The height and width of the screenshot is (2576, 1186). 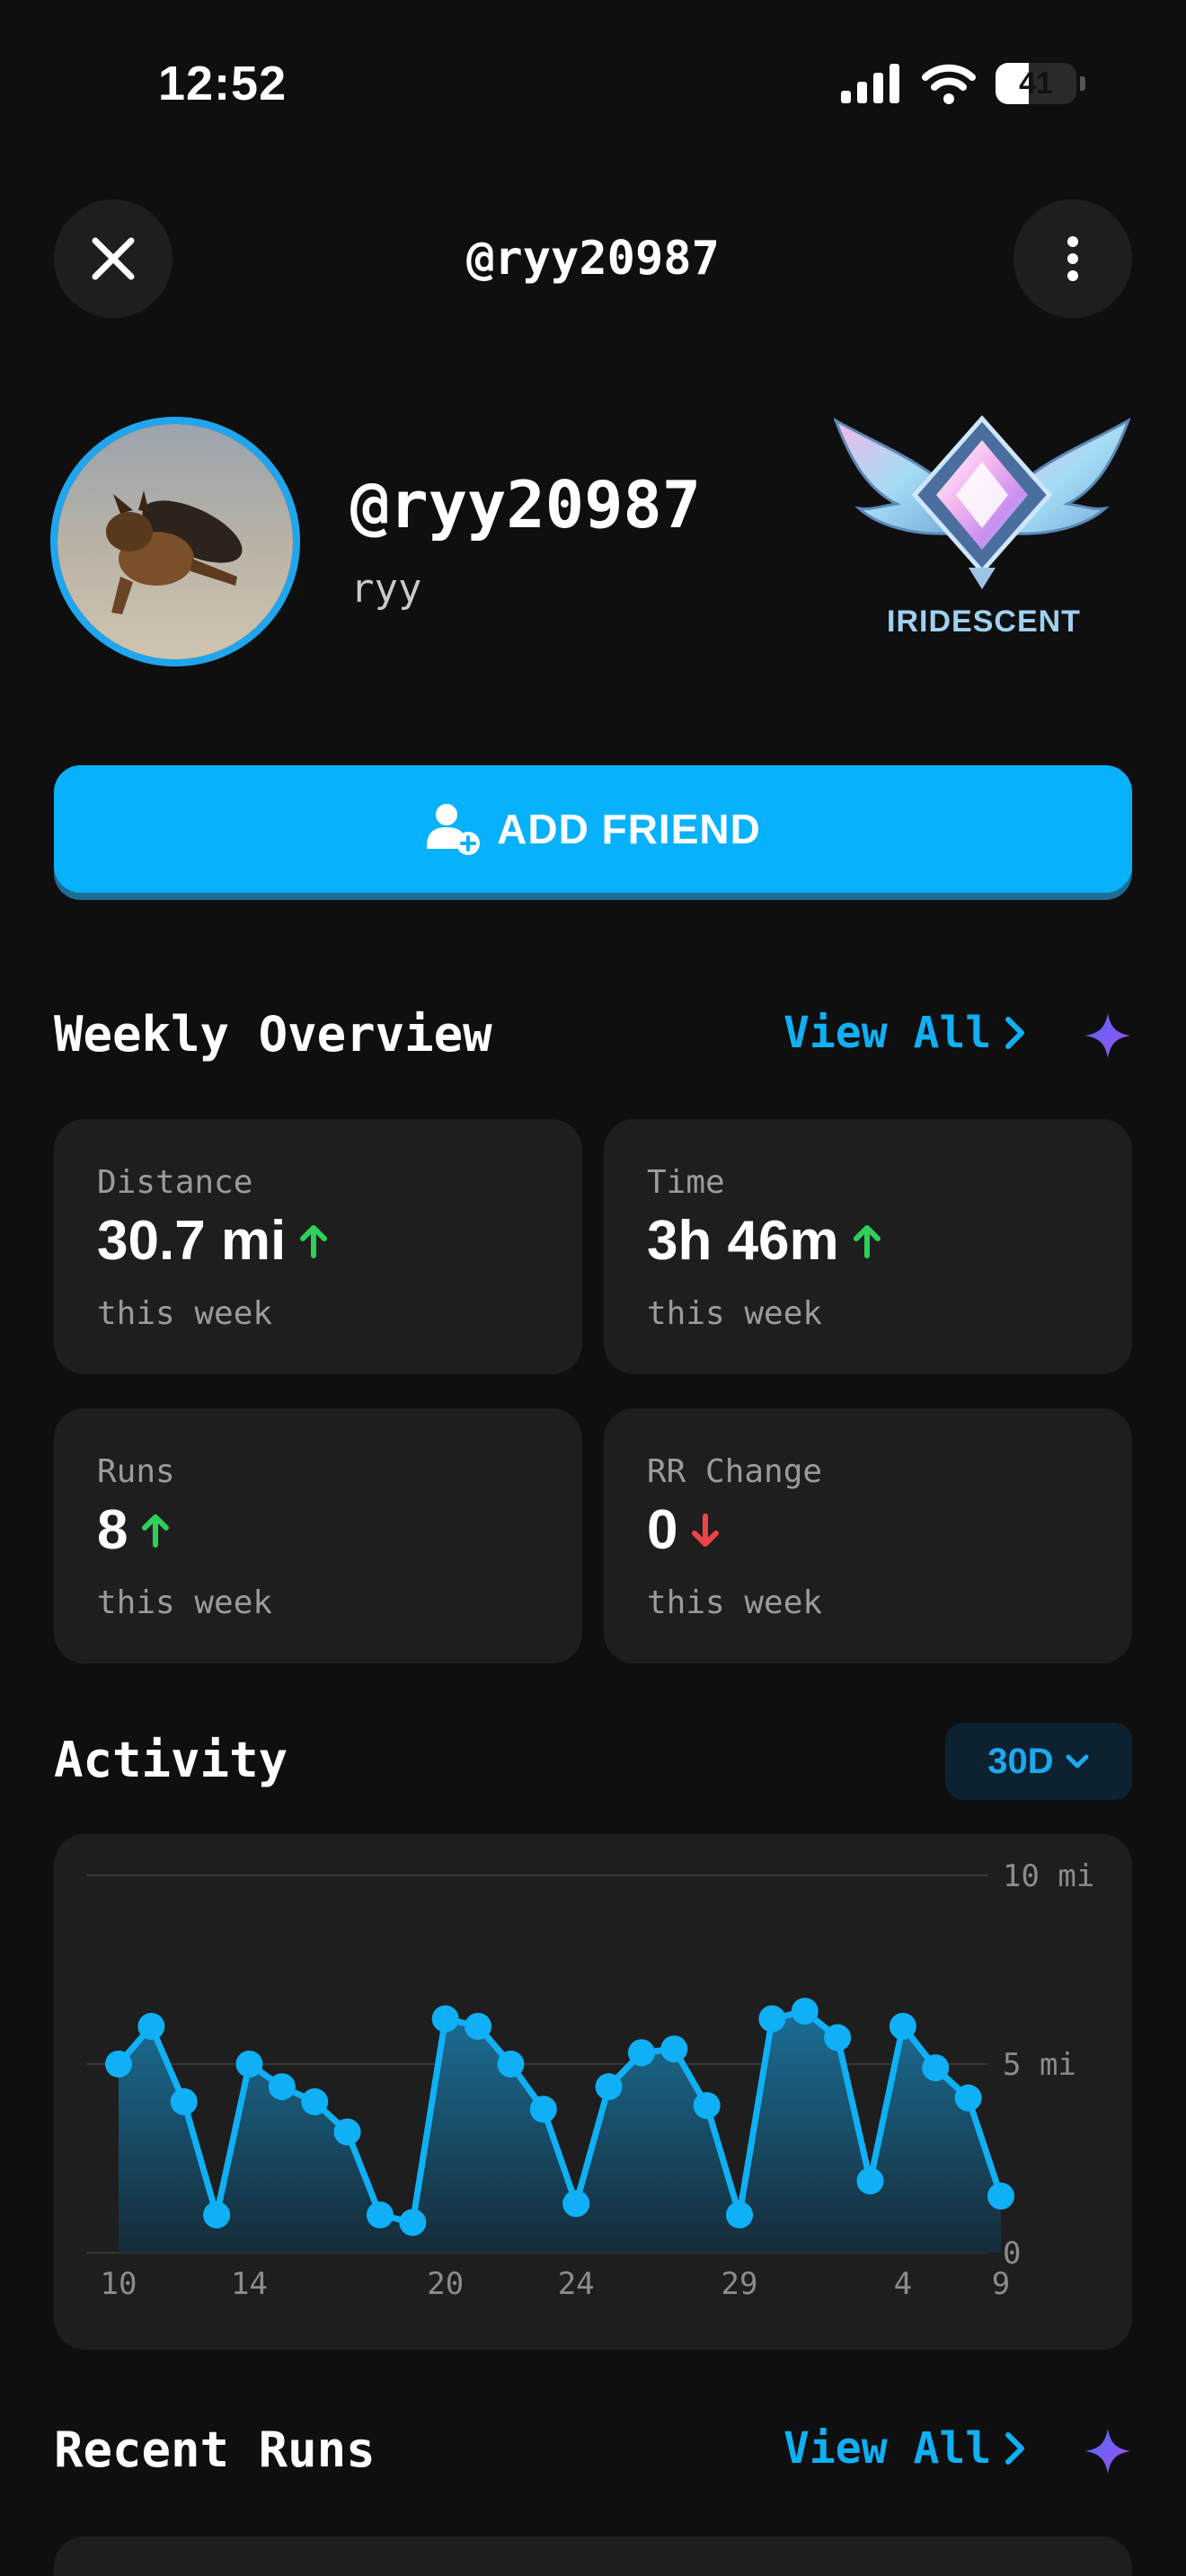 What do you see at coordinates (887, 2448) in the screenshot?
I see `recent-runs-view-all-label: View All` at bounding box center [887, 2448].